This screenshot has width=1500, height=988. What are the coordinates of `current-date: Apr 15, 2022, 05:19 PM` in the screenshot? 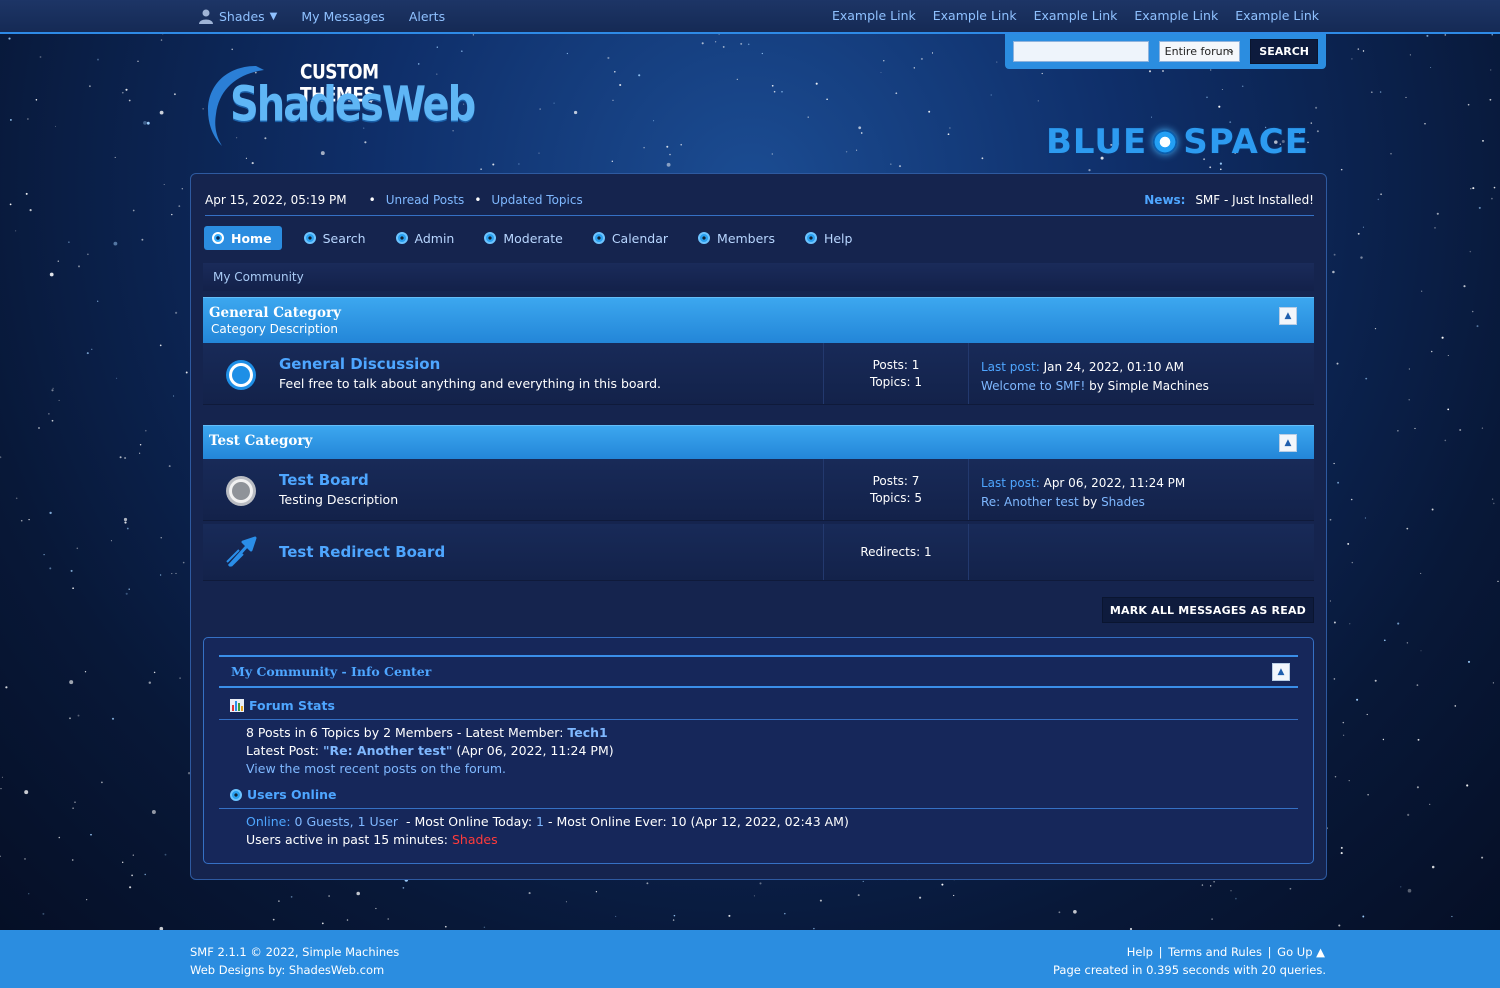 It's located at (276, 199).